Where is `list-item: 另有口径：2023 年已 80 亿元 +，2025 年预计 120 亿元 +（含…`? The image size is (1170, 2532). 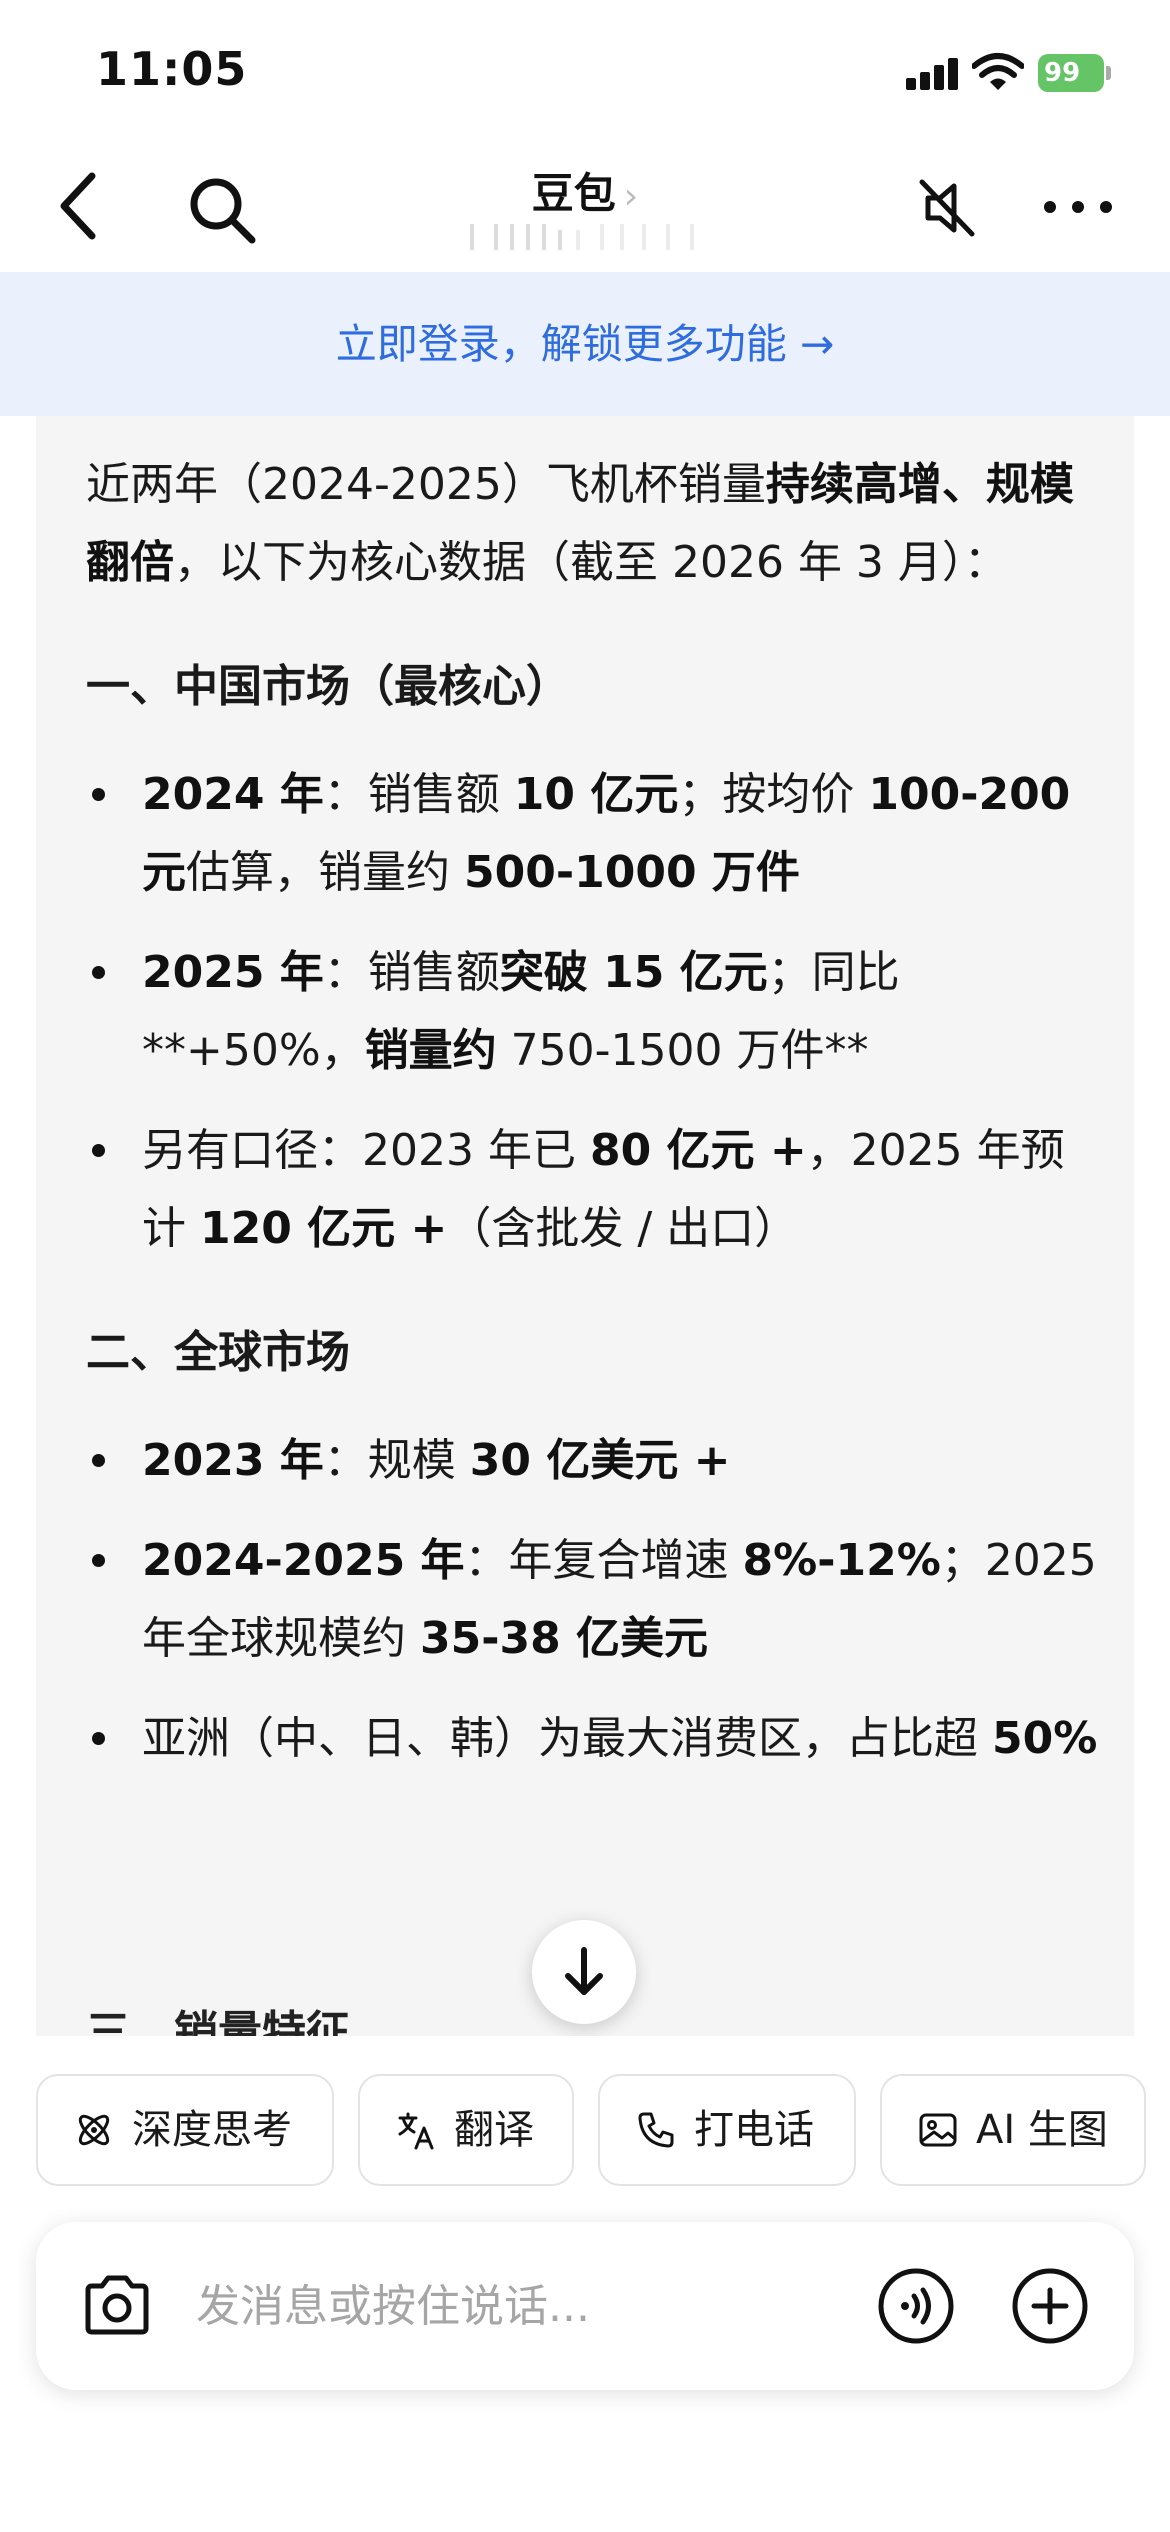
list-item: 另有口径：2023 年已 80 亿元 +，2025 年预计 120 亿元 +（含… is located at coordinates (596, 1190).